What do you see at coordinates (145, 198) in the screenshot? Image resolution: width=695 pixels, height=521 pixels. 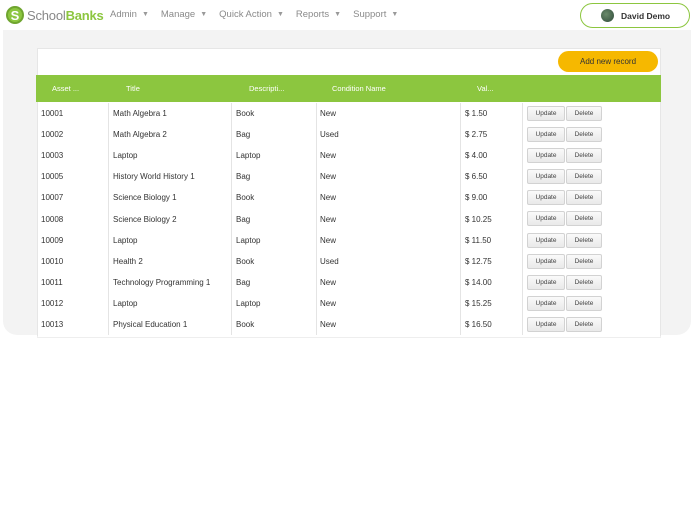 I see `cell-title: Science Biology 1` at bounding box center [145, 198].